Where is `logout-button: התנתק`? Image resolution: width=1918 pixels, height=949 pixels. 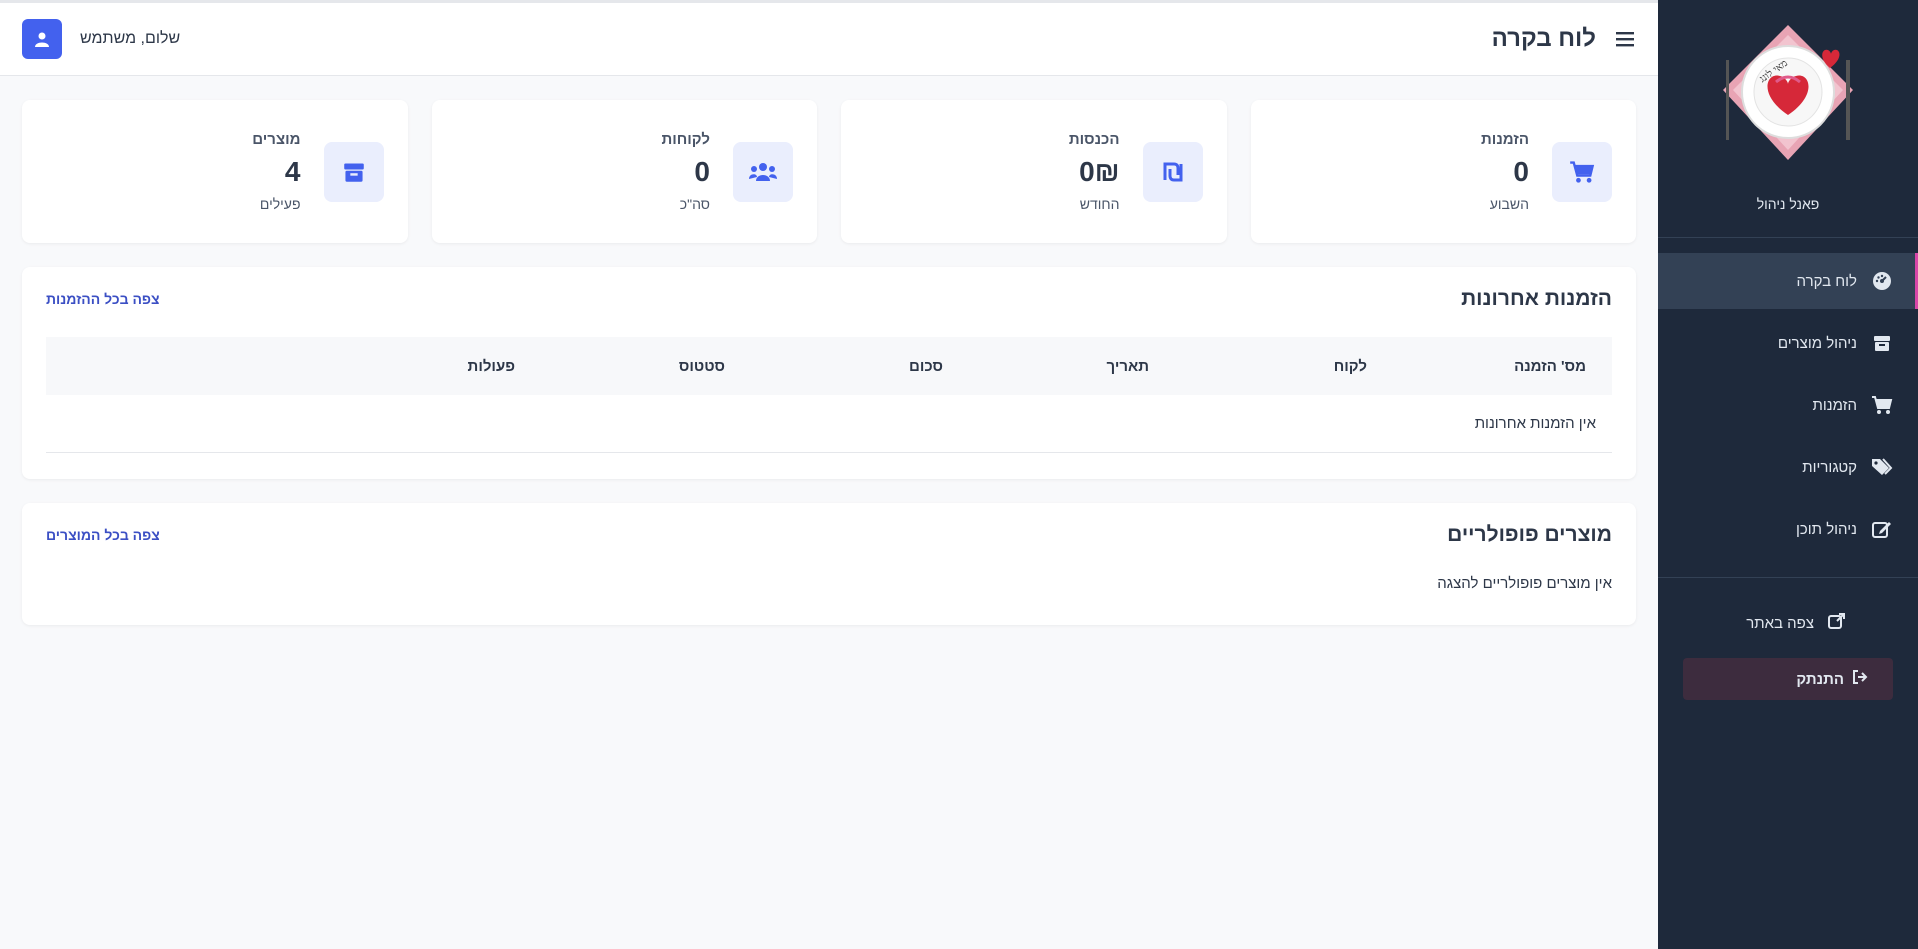
logout-button: התנתק is located at coordinates (1788, 679).